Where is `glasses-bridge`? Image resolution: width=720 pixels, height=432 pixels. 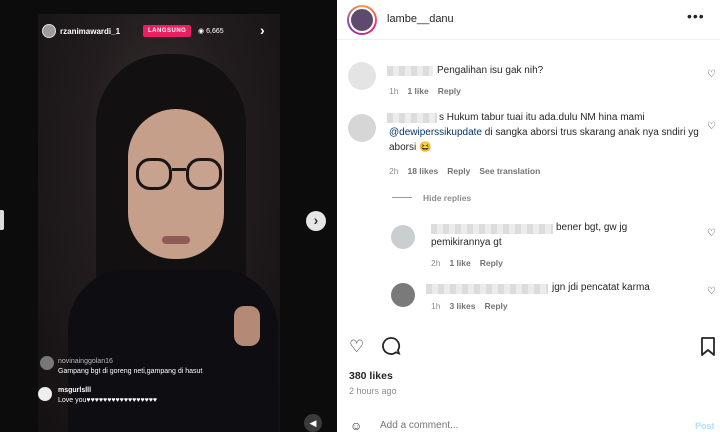 glasses-bridge is located at coordinates (179, 169).